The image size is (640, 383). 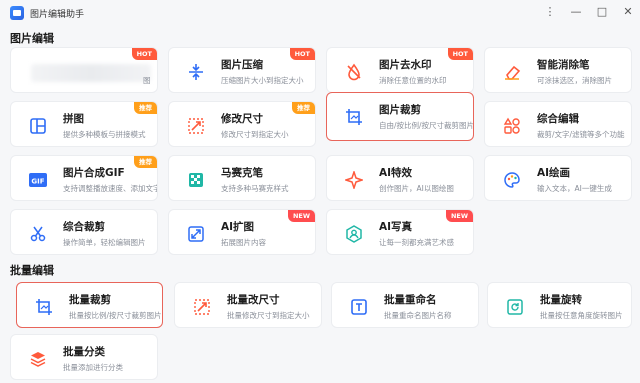 I want to click on batch-rotate-icon, so click(x=515, y=307).